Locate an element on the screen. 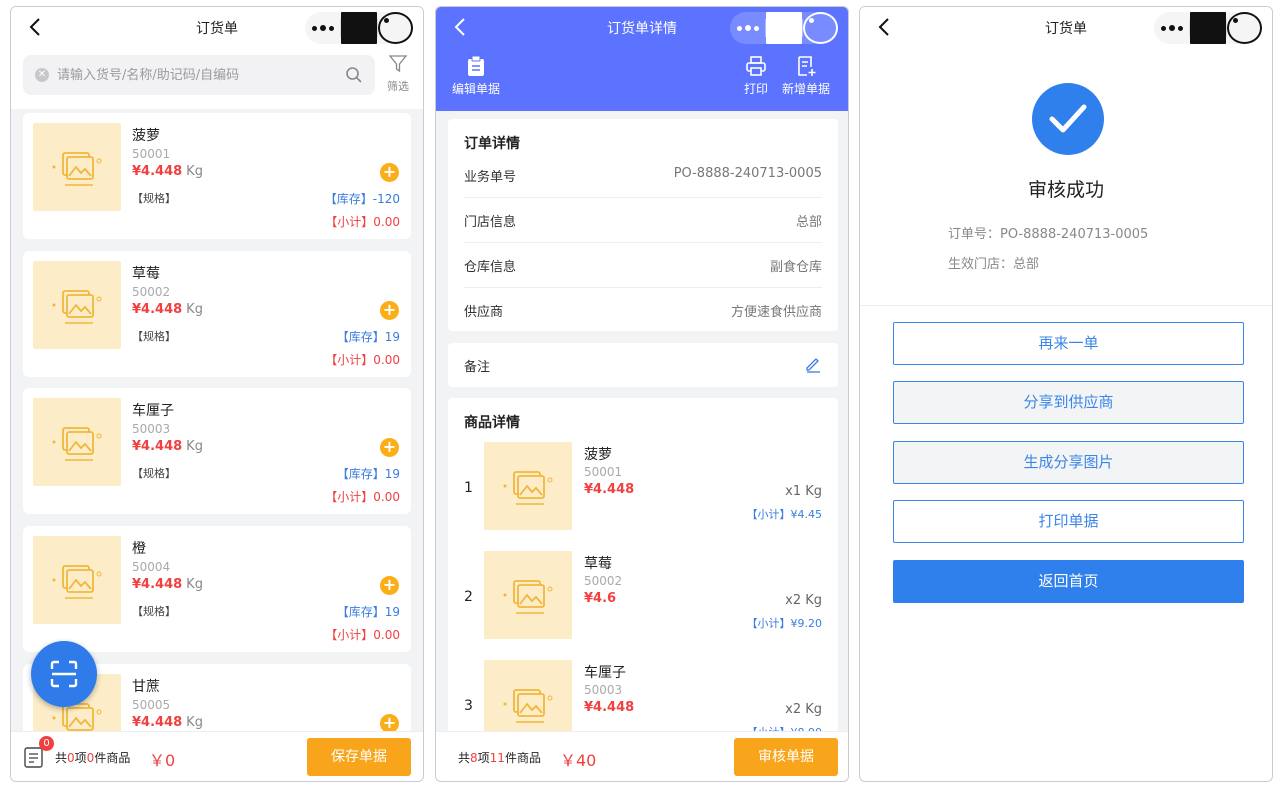 This screenshot has height=786, width=1280. remark-label: 备注 is located at coordinates (477, 367).